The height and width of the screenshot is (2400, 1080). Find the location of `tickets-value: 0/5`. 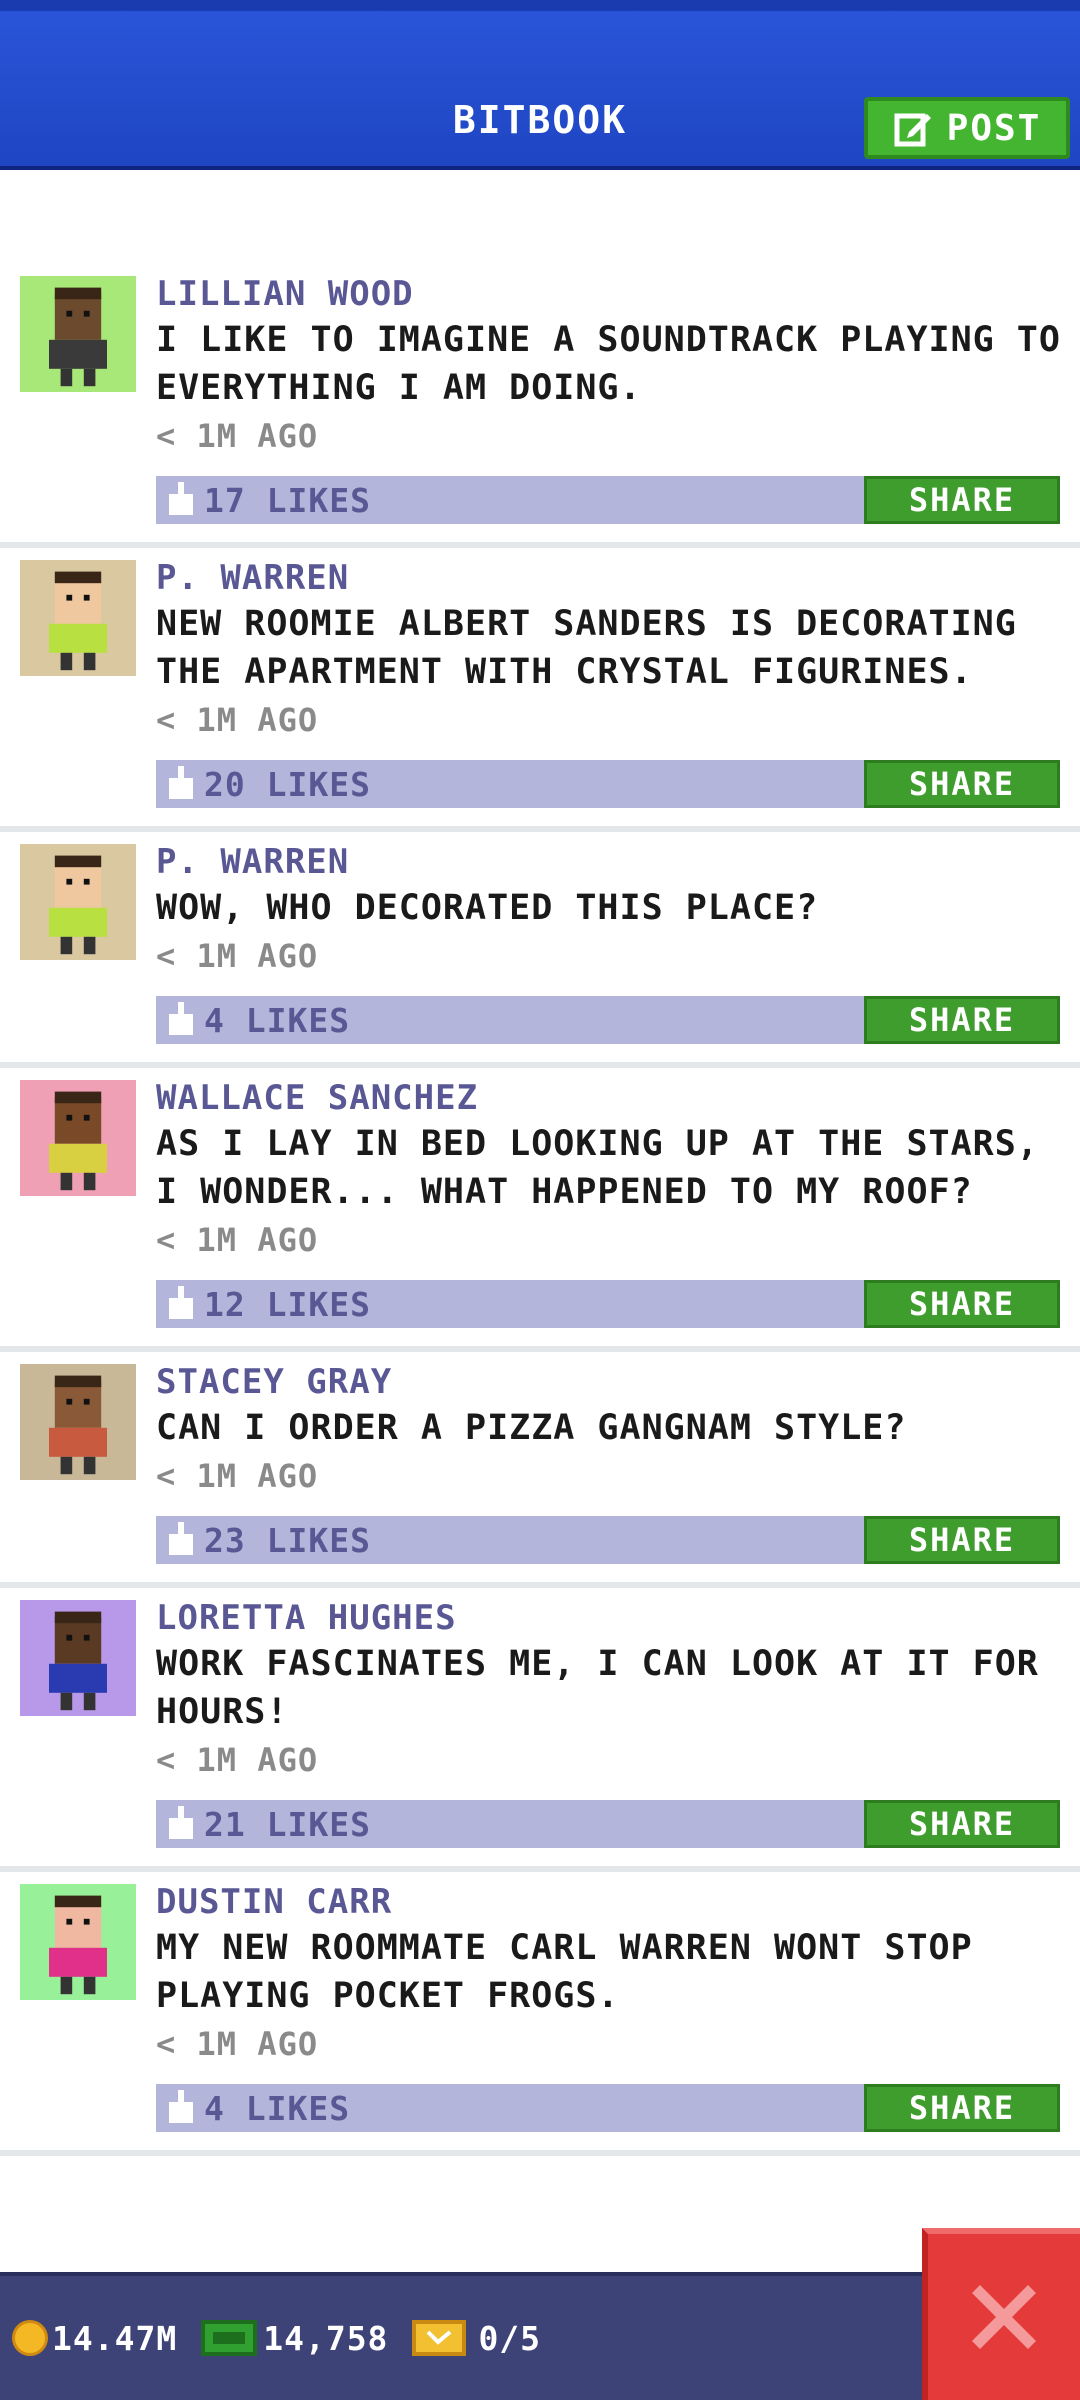

tickets-value: 0/5 is located at coordinates (510, 2338).